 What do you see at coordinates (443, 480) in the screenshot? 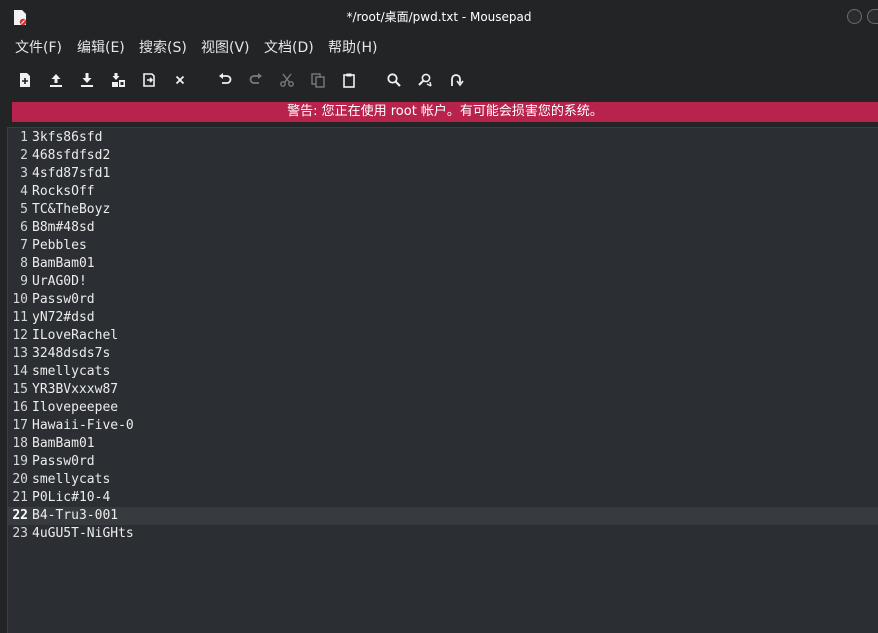
I see `editor-line: 20 smellycats` at bounding box center [443, 480].